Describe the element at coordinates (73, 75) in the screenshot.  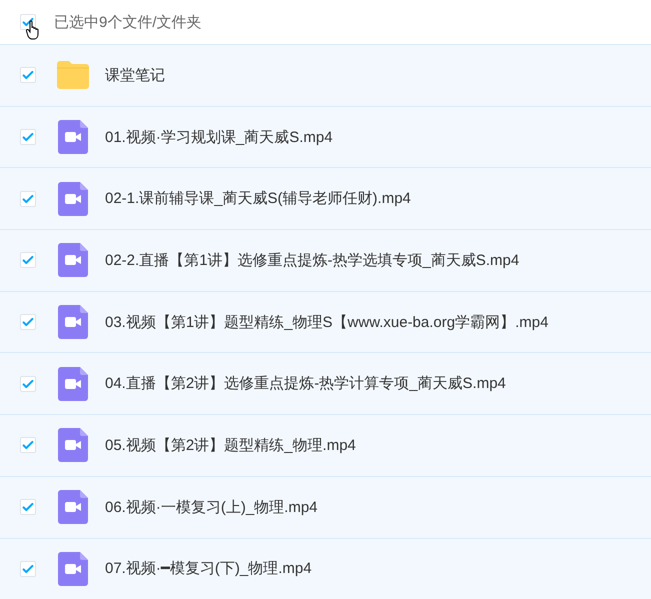
I see `folder-icon` at that location.